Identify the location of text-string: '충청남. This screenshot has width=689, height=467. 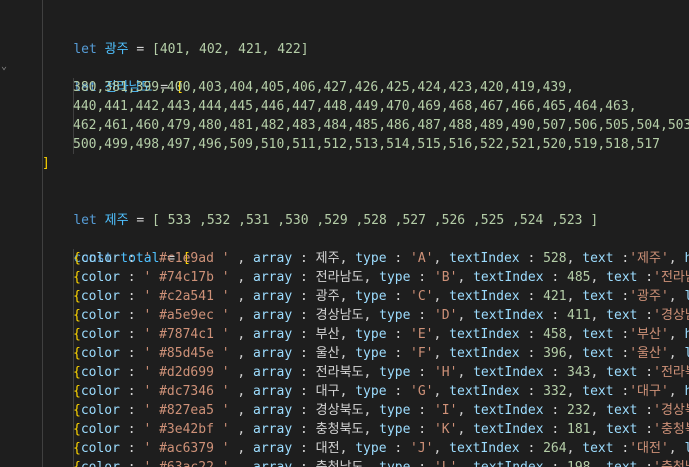
(671, 463).